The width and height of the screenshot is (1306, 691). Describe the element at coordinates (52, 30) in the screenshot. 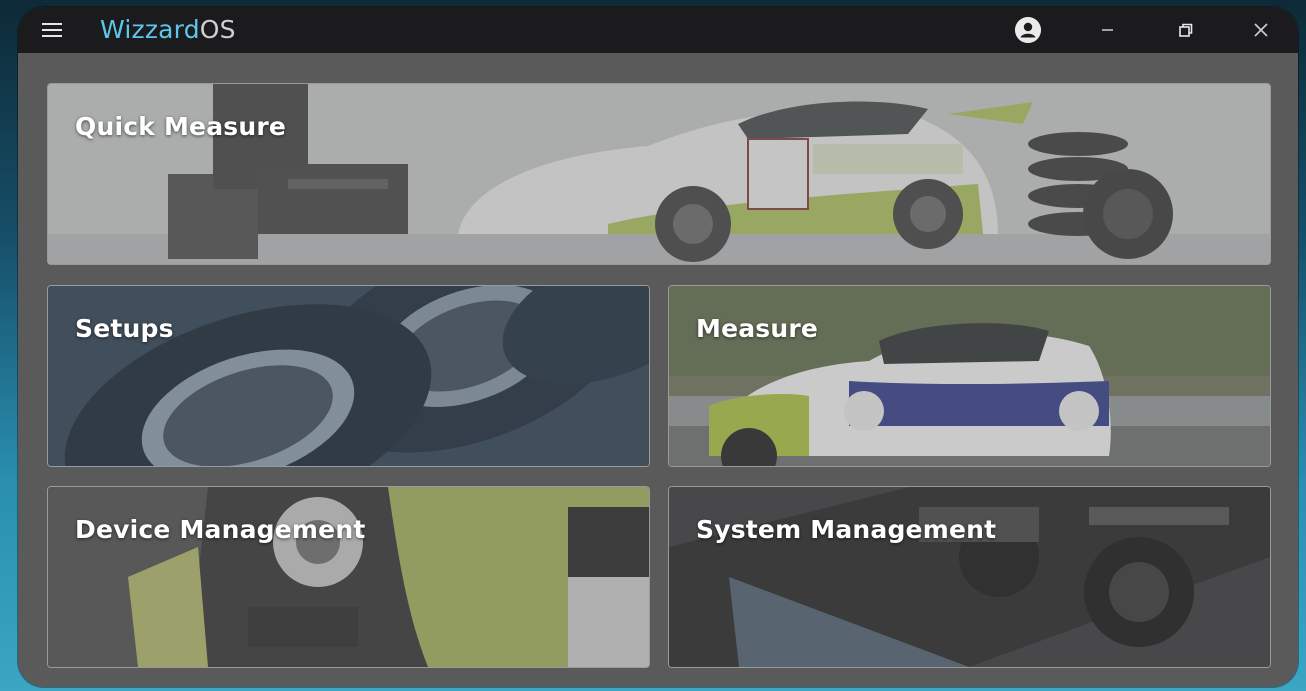

I see `hamburger-menu-icon` at that location.